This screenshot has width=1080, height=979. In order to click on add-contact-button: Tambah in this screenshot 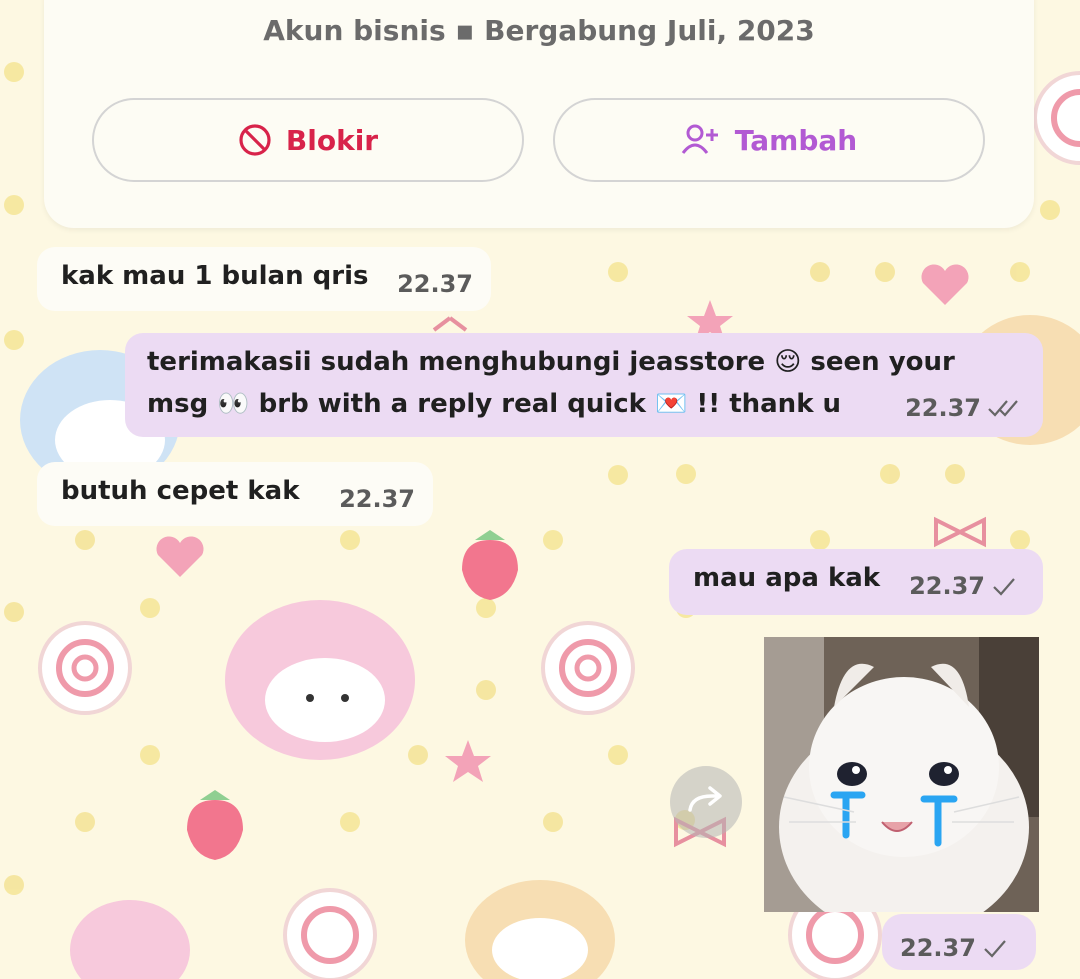, I will do `click(769, 140)`.